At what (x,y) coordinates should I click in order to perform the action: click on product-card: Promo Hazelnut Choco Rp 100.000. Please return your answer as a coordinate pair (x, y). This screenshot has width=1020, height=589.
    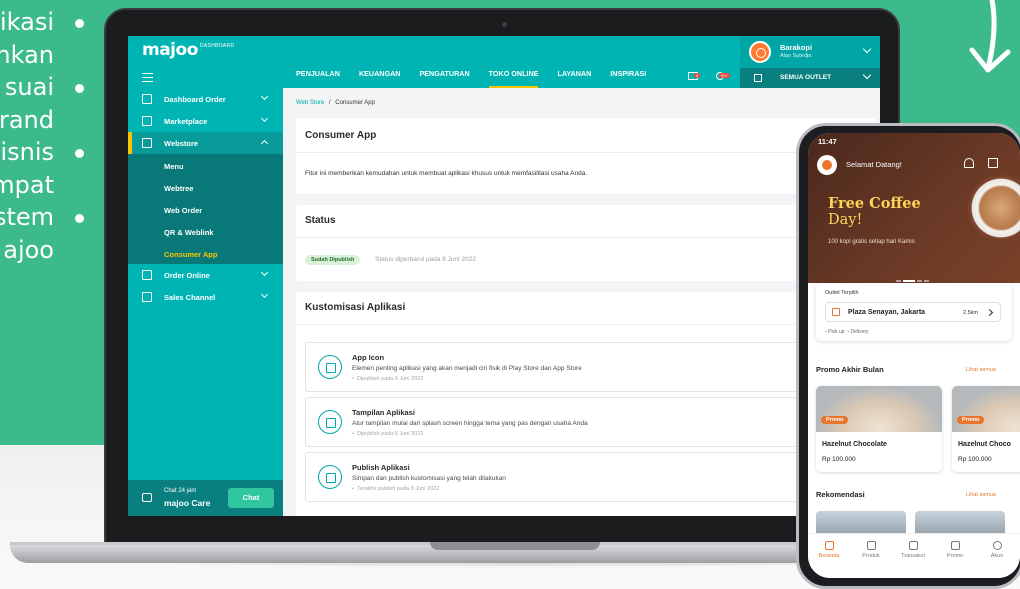
    Looking at the image, I should click on (986, 429).